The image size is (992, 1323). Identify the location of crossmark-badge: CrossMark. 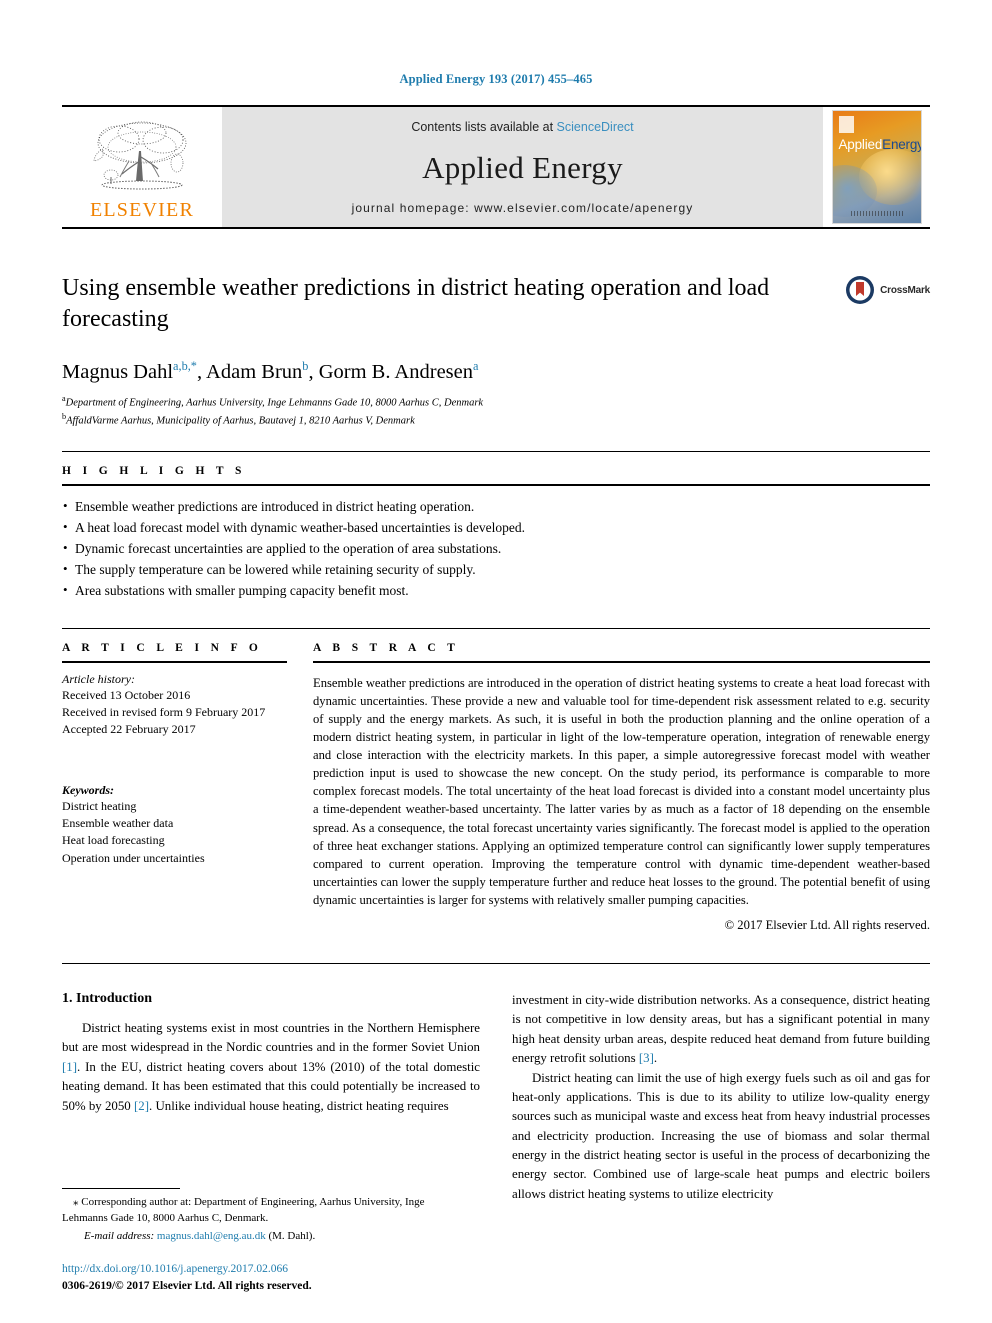
(887, 290).